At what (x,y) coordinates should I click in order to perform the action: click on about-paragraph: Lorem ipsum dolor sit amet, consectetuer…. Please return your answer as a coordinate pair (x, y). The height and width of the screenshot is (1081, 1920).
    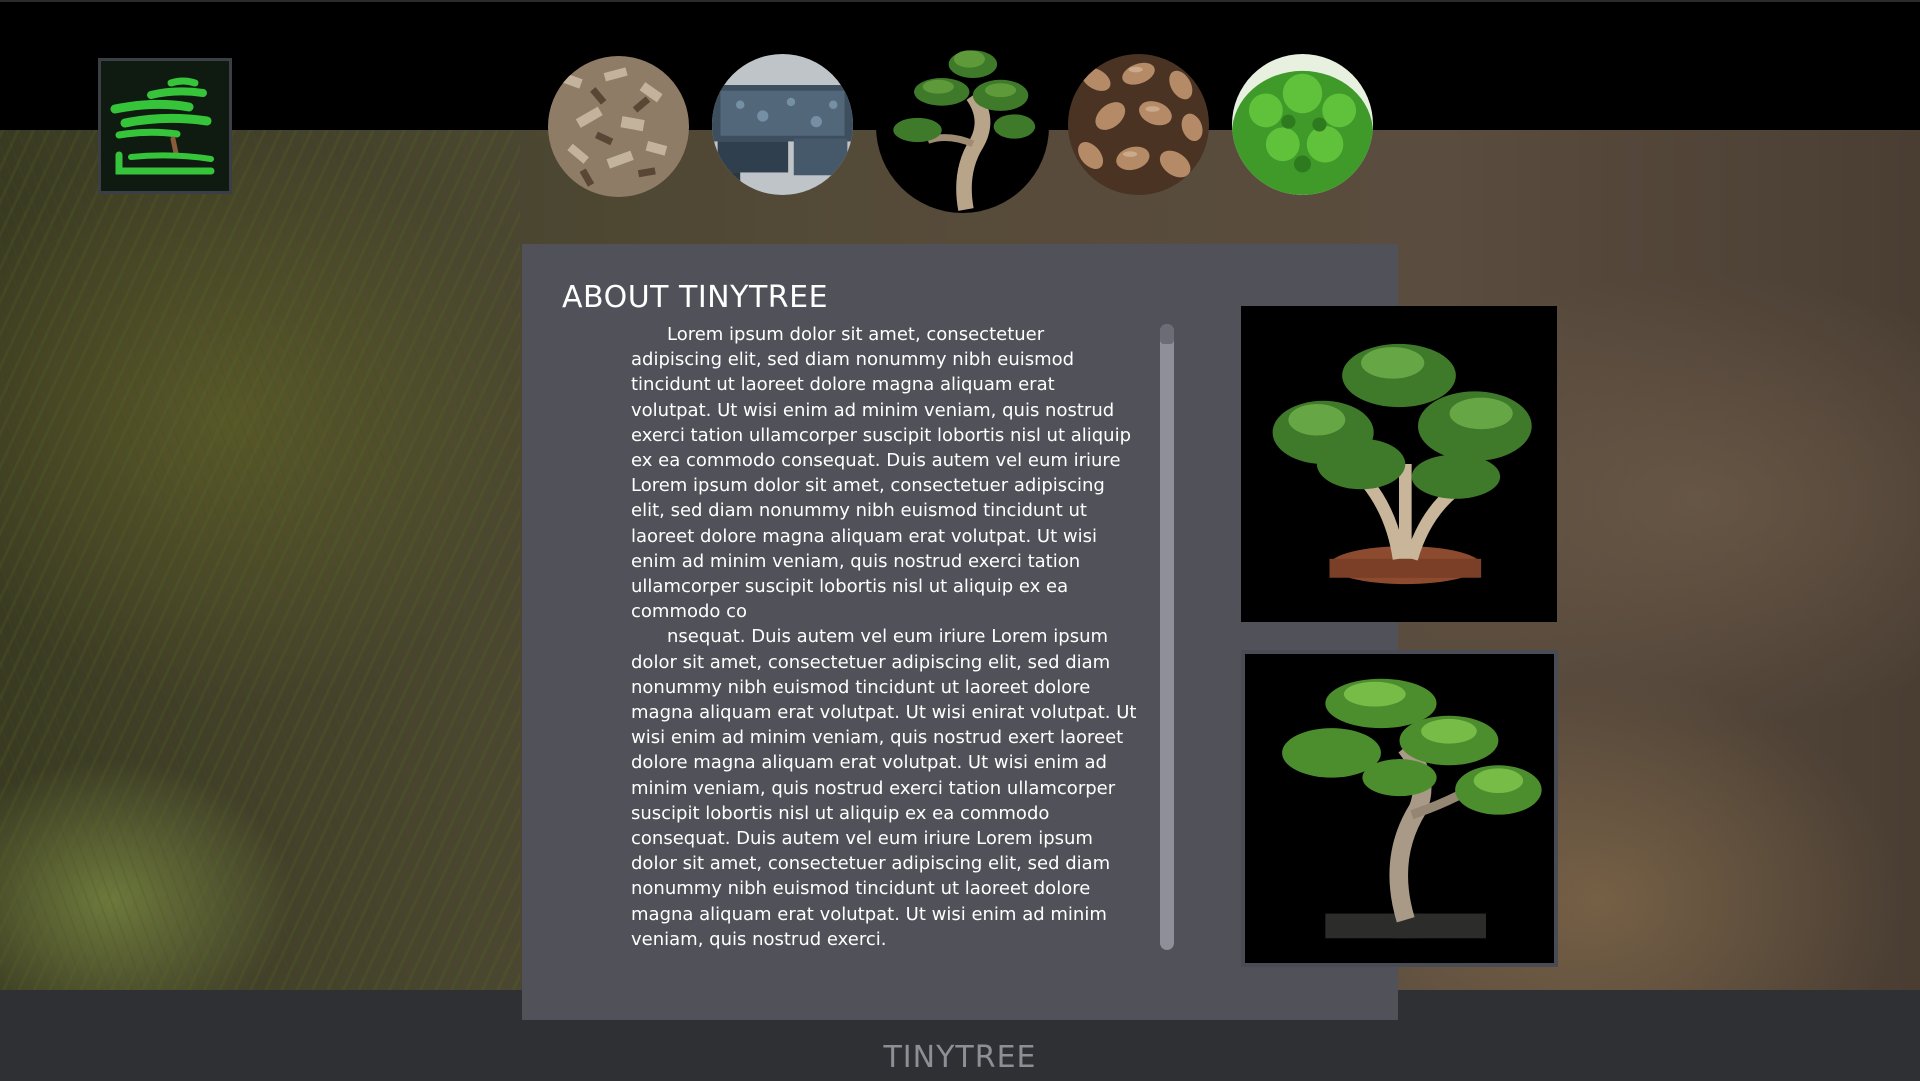
    Looking at the image, I should click on (881, 473).